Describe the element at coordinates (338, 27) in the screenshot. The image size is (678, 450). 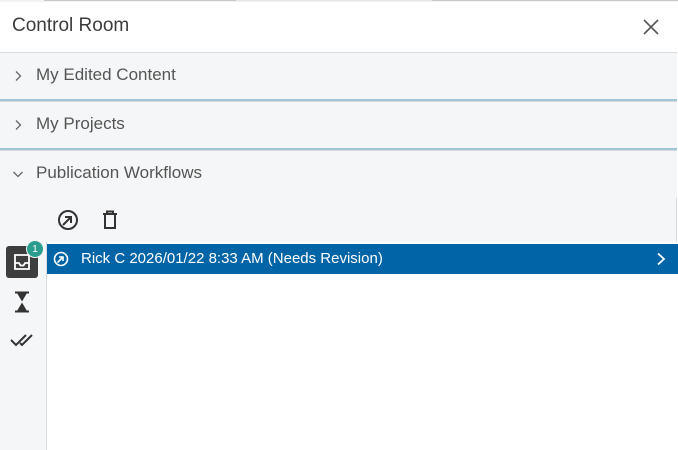
I see `panel-header: Control Room` at that location.